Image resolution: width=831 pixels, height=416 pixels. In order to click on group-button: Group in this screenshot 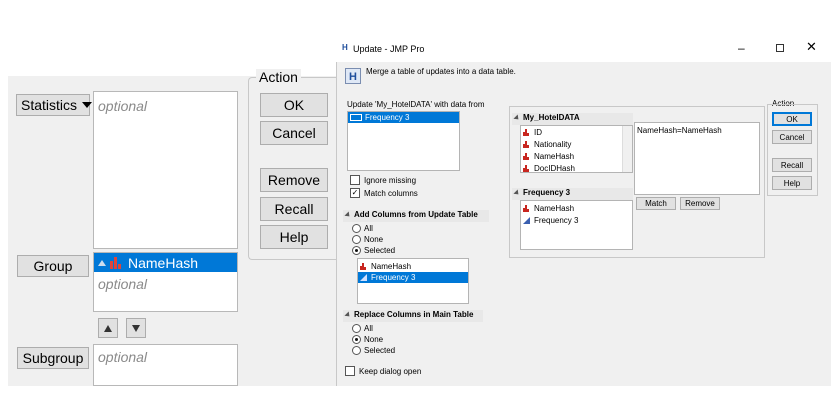, I will do `click(53, 266)`.